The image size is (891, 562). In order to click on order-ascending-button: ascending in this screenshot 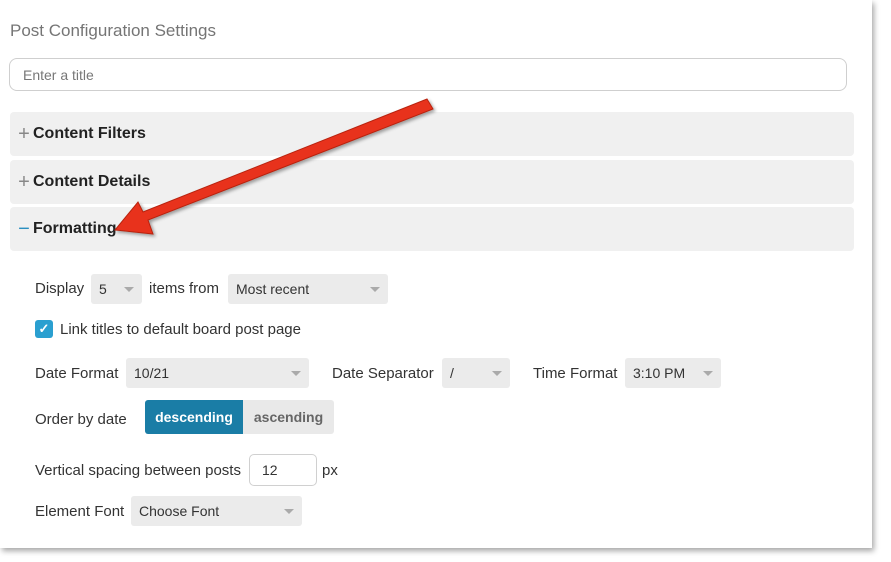, I will do `click(288, 417)`.